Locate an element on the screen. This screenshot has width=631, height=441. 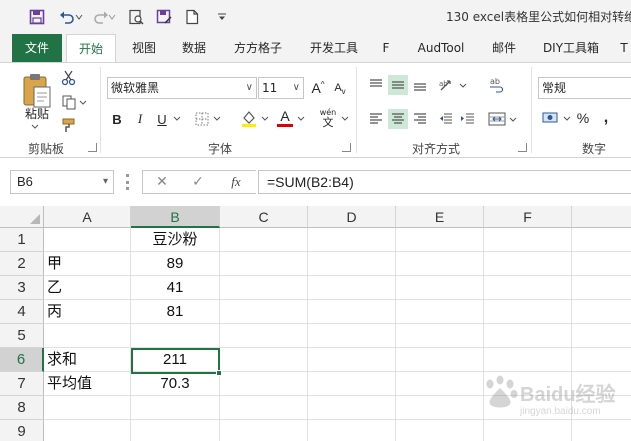
row-header: 3 is located at coordinates (22, 288).